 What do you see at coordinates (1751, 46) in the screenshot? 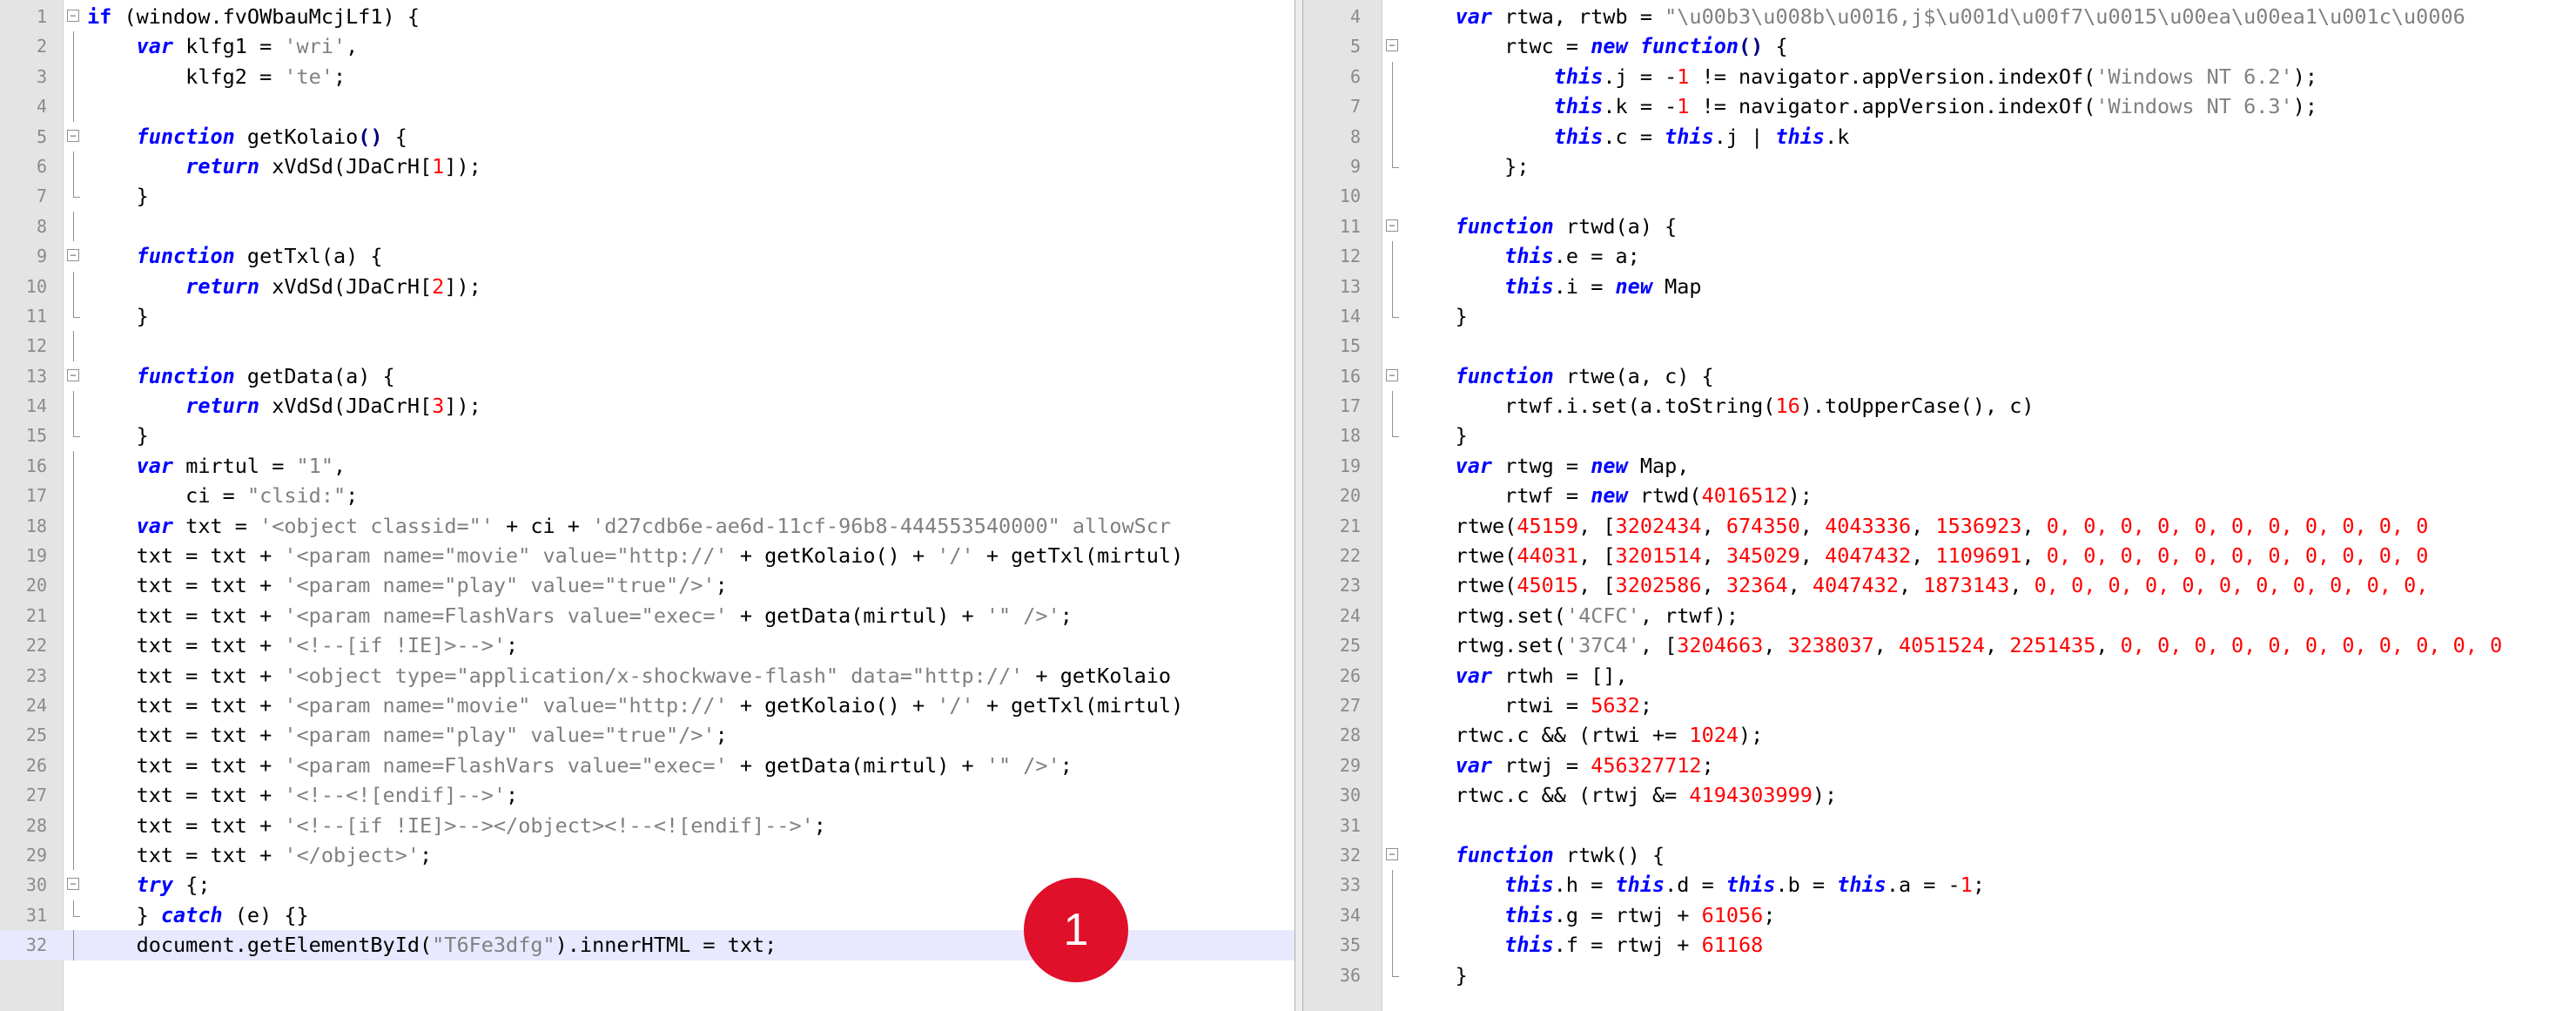
I see `code-token: ()` at bounding box center [1751, 46].